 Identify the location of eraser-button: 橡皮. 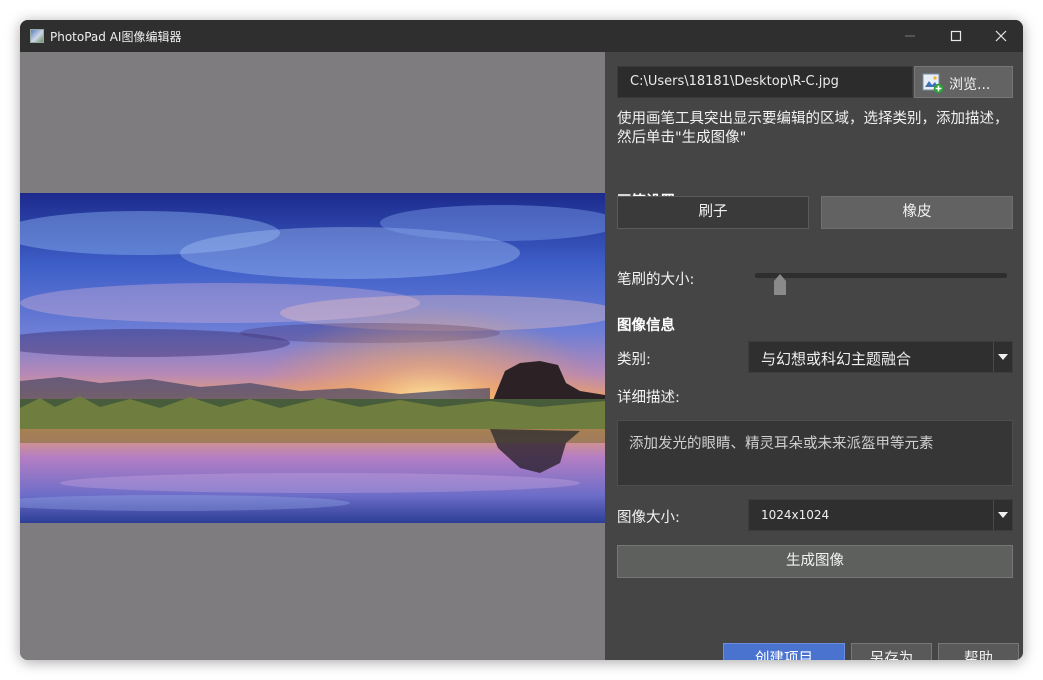
(917, 212).